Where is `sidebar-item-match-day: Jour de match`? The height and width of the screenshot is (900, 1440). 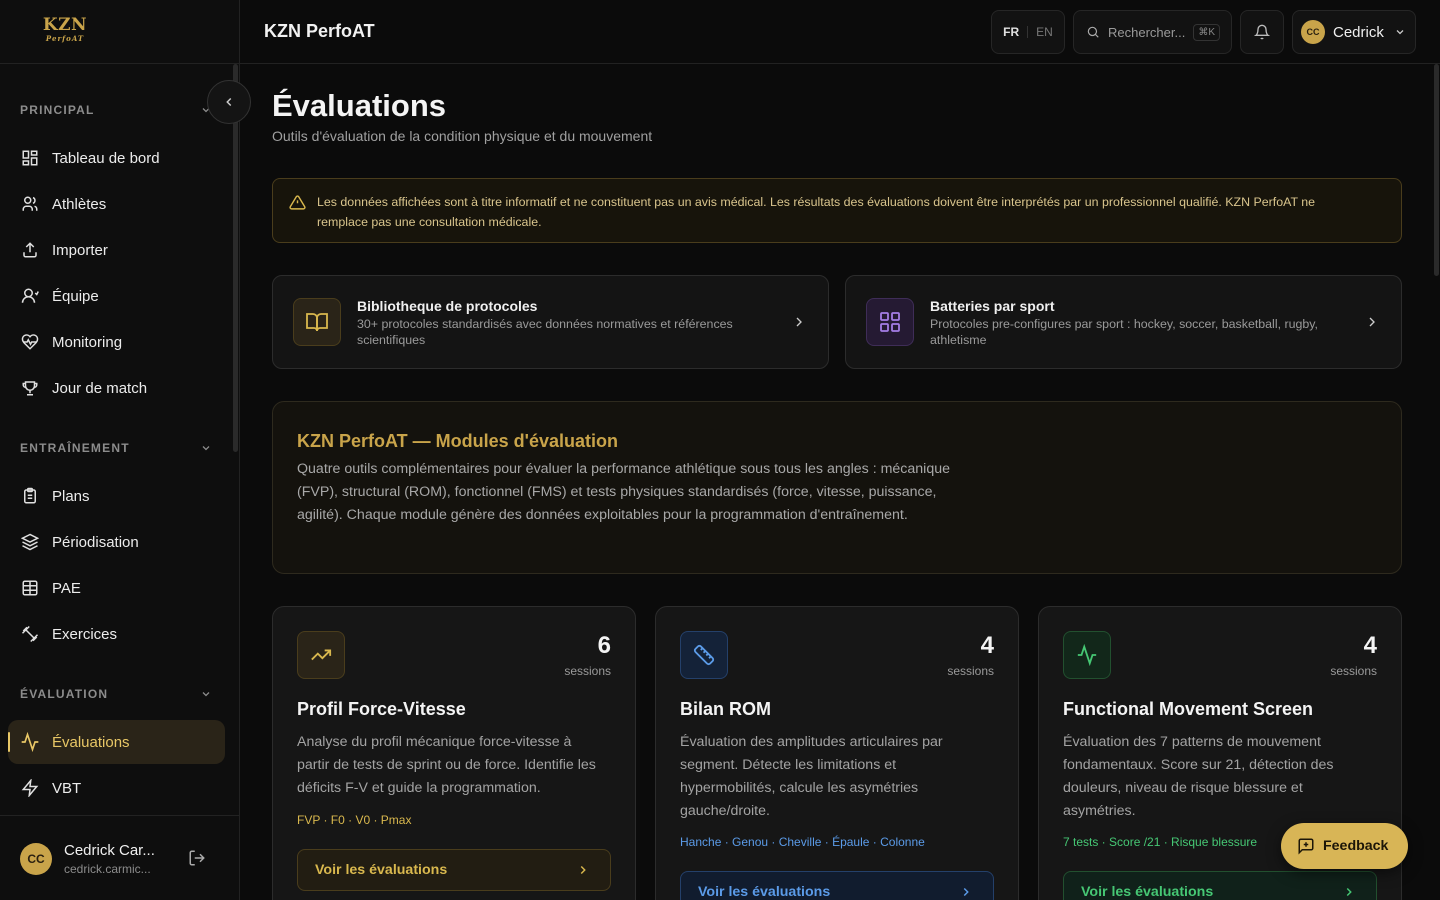 sidebar-item-match-day: Jour de match is located at coordinates (116, 388).